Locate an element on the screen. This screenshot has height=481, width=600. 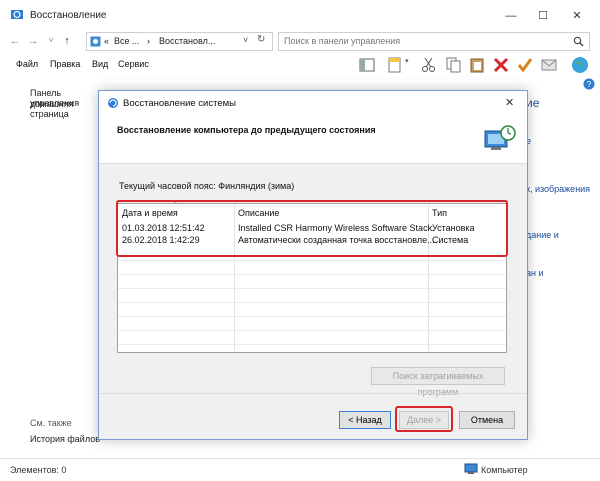
layout-pane-icon is located at coordinates (367, 65).